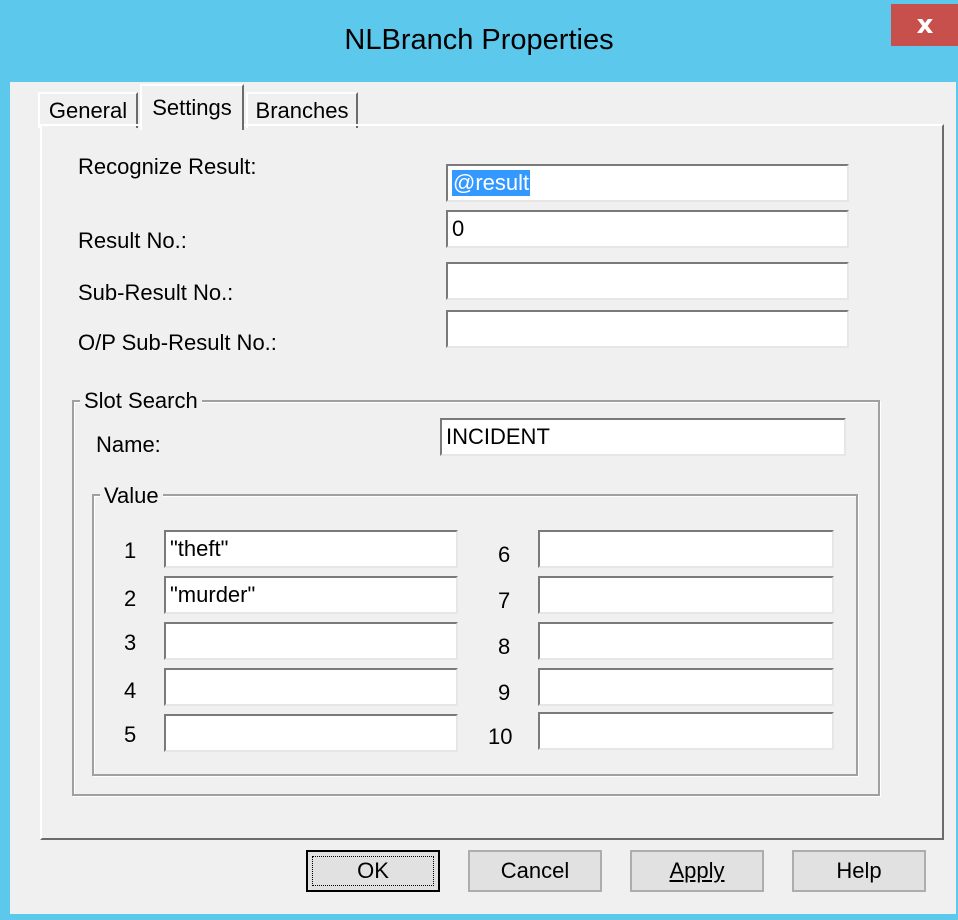 The image size is (958, 920). What do you see at coordinates (199, 548) in the screenshot?
I see `value-text-1: "theft"` at bounding box center [199, 548].